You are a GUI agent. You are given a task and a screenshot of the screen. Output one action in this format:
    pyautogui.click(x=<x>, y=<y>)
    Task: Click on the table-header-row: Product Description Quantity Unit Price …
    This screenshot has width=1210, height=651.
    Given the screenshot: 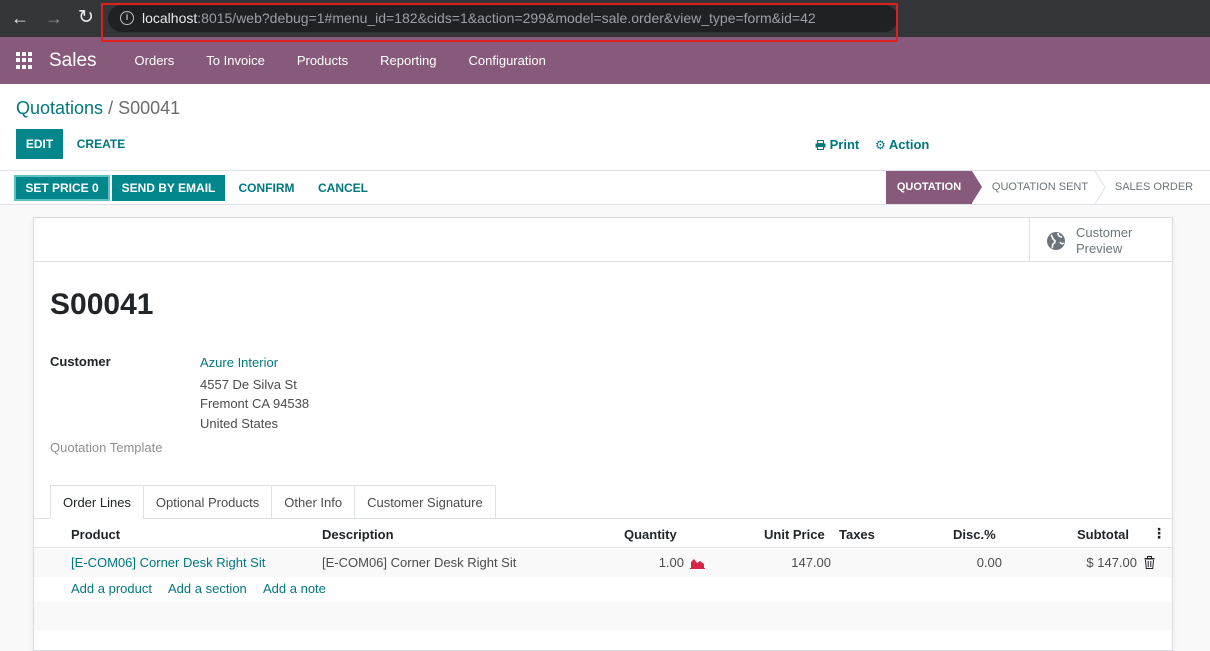 What is the action you would take?
    pyautogui.click(x=603, y=533)
    